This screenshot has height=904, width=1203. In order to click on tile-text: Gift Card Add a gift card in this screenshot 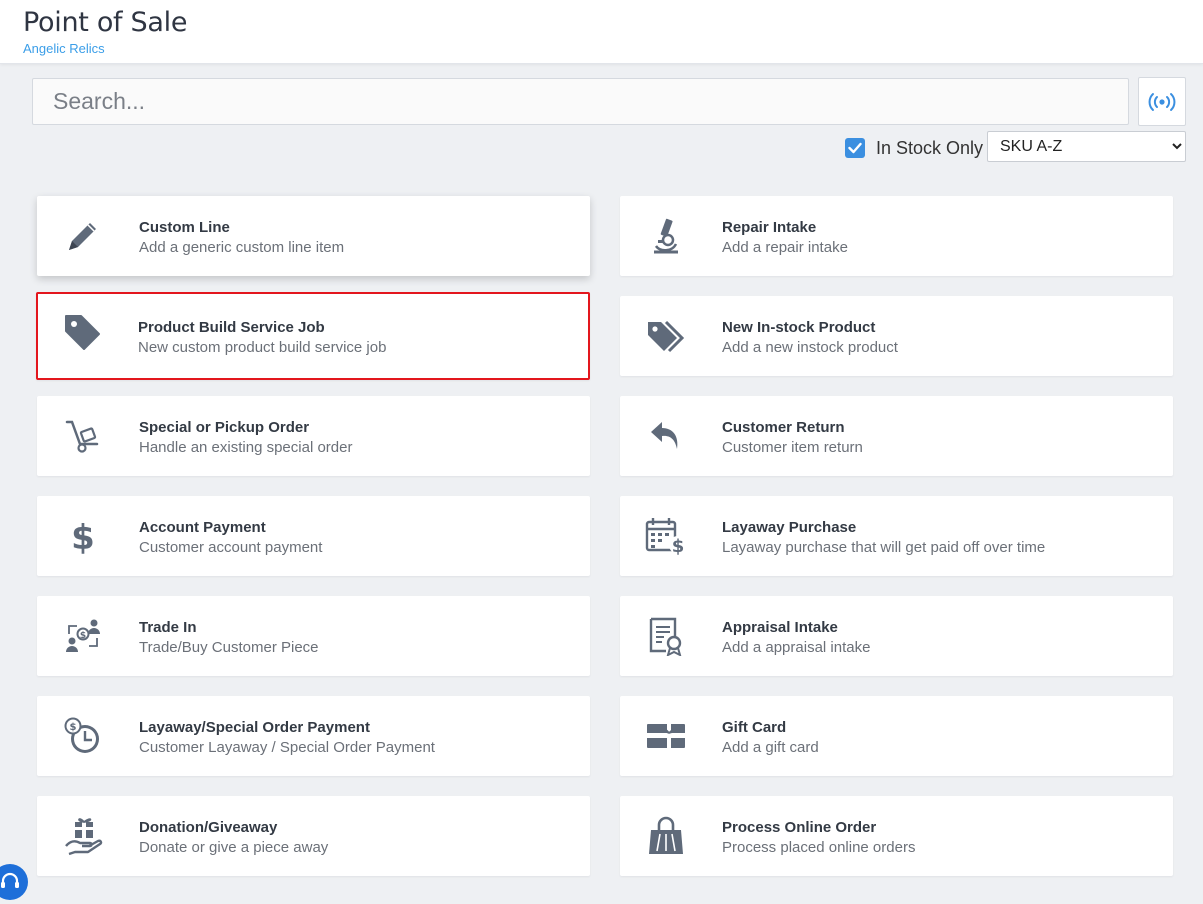, I will do `click(770, 738)`.